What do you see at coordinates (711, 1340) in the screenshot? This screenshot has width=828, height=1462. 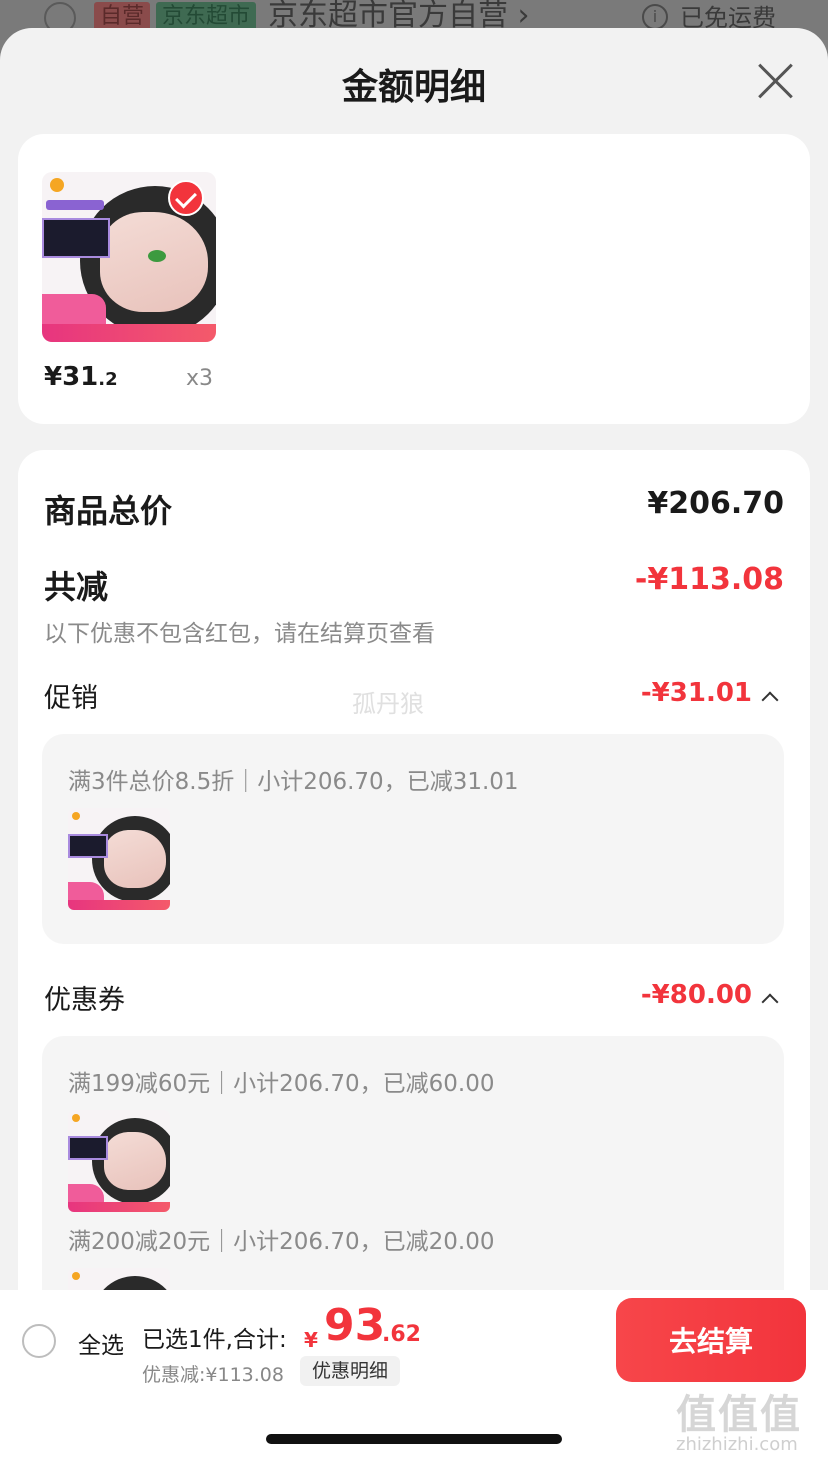 I see `checkout-button: 去结算` at bounding box center [711, 1340].